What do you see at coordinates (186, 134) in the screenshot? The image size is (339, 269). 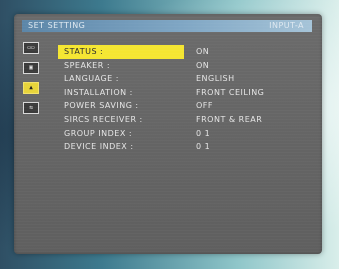 I see `menu-item-group-index: GROUP INDEX : 0 1` at bounding box center [186, 134].